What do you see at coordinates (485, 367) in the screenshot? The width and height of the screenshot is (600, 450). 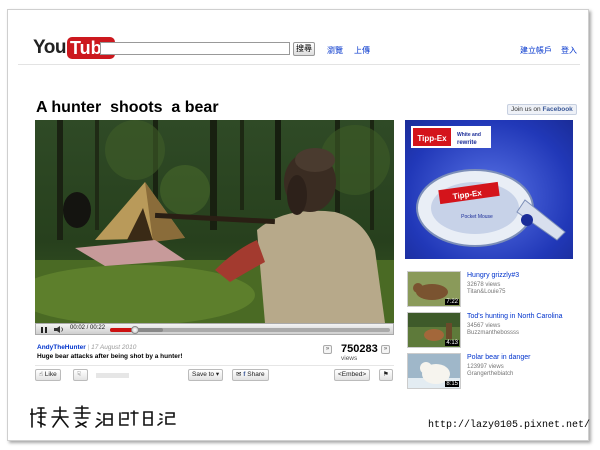 I see `related-views: 123997 views` at bounding box center [485, 367].